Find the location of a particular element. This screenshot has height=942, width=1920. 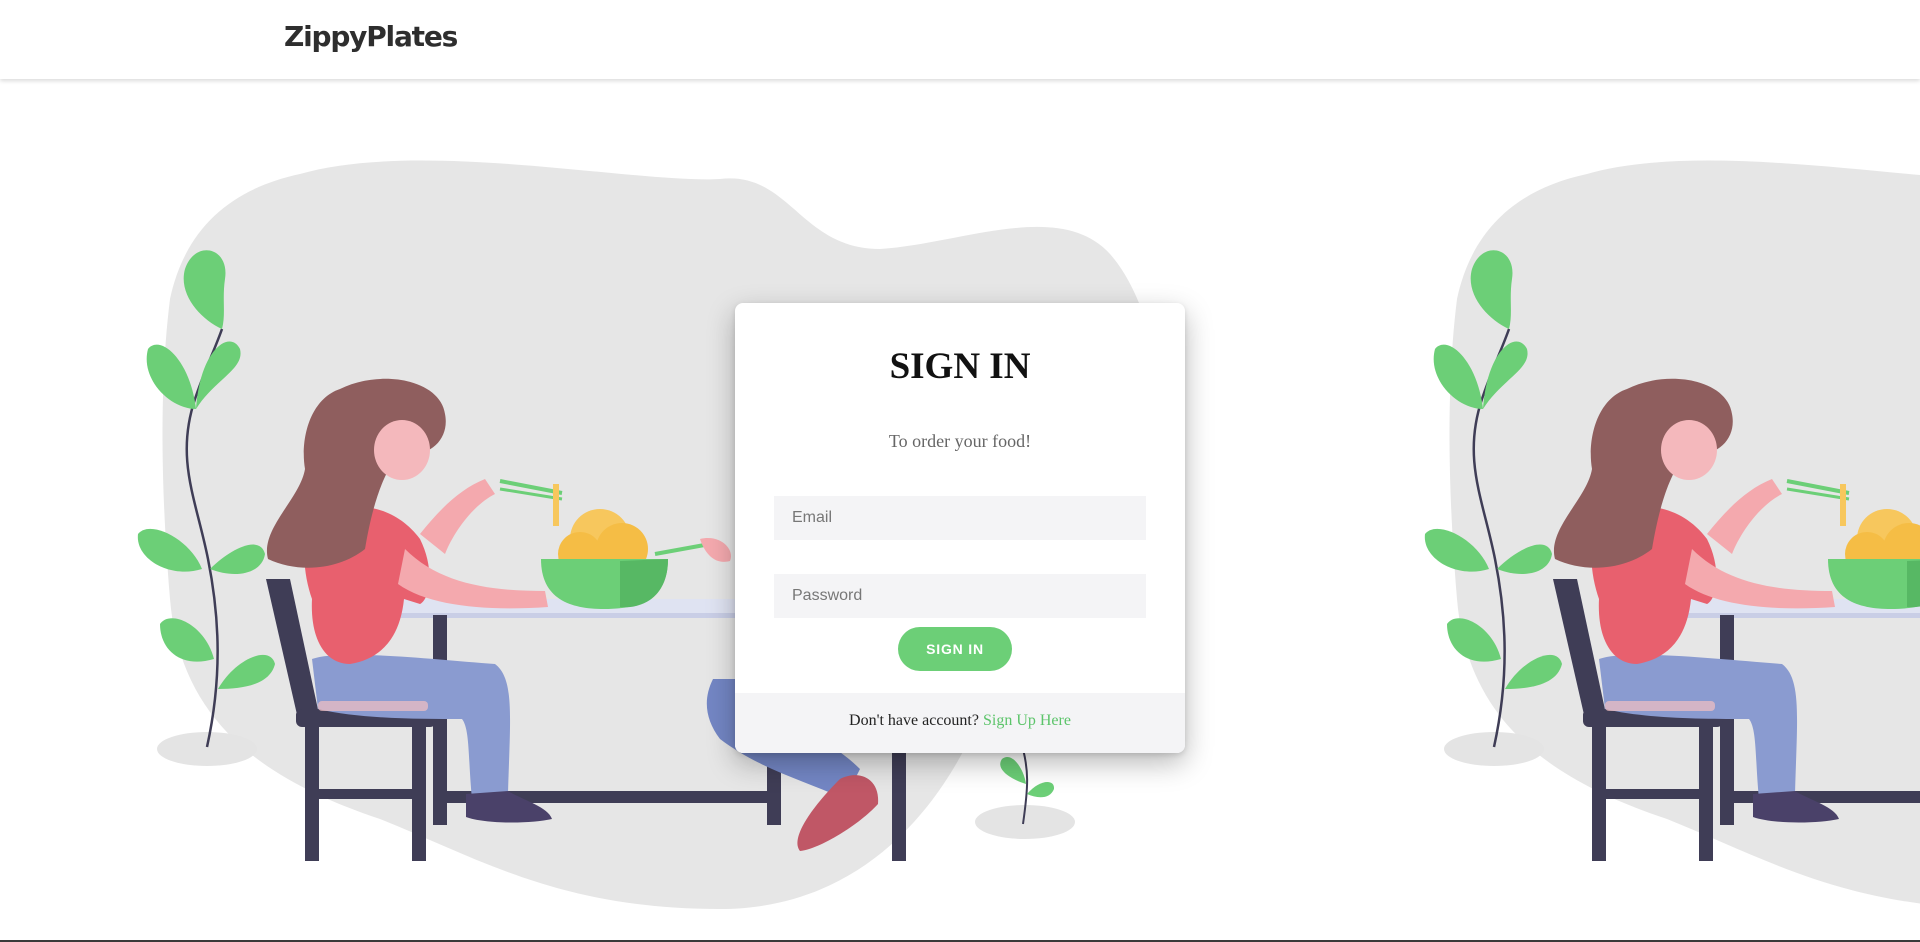

signin-title: SIGN IN is located at coordinates (960, 366).